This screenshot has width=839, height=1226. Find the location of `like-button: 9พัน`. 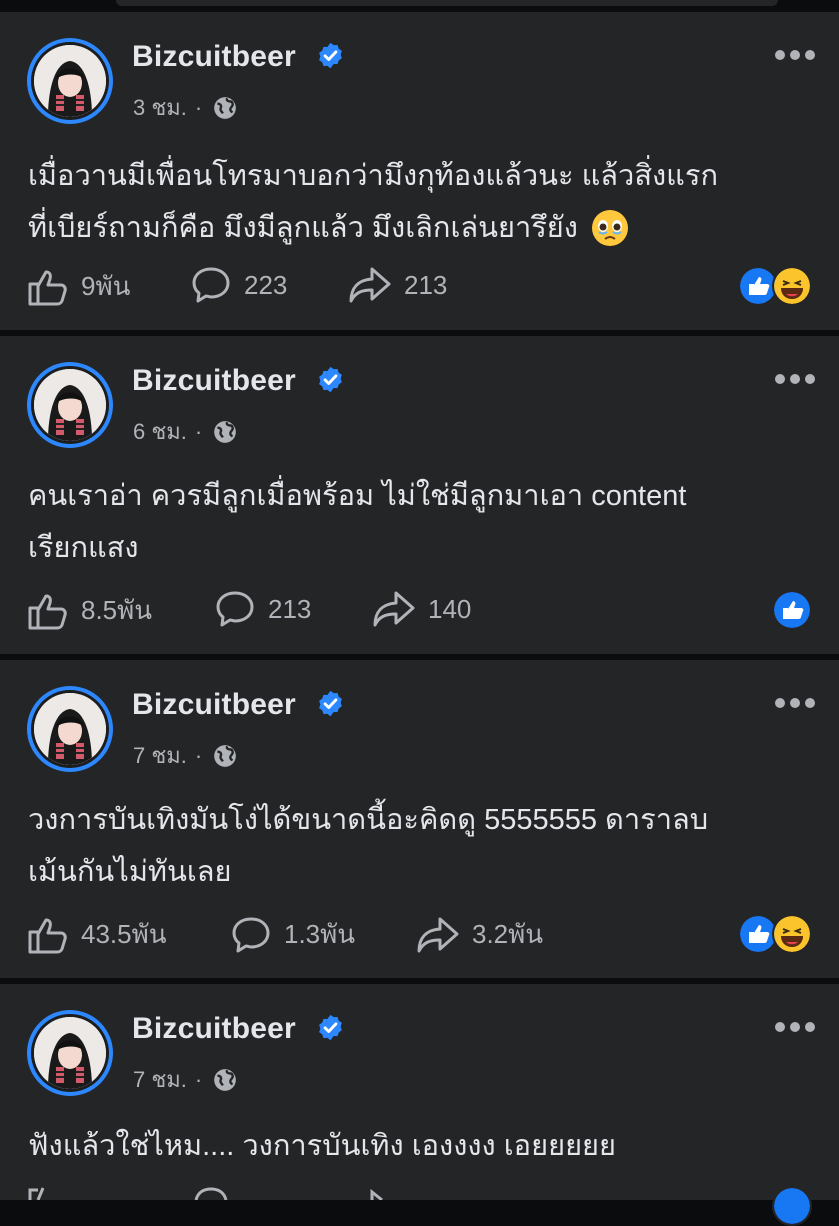

like-button: 9พัน is located at coordinates (78, 286).